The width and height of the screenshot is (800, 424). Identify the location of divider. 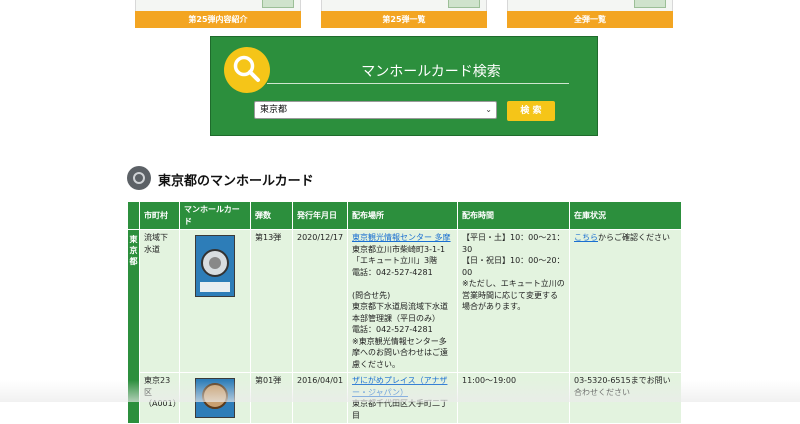
(418, 83).